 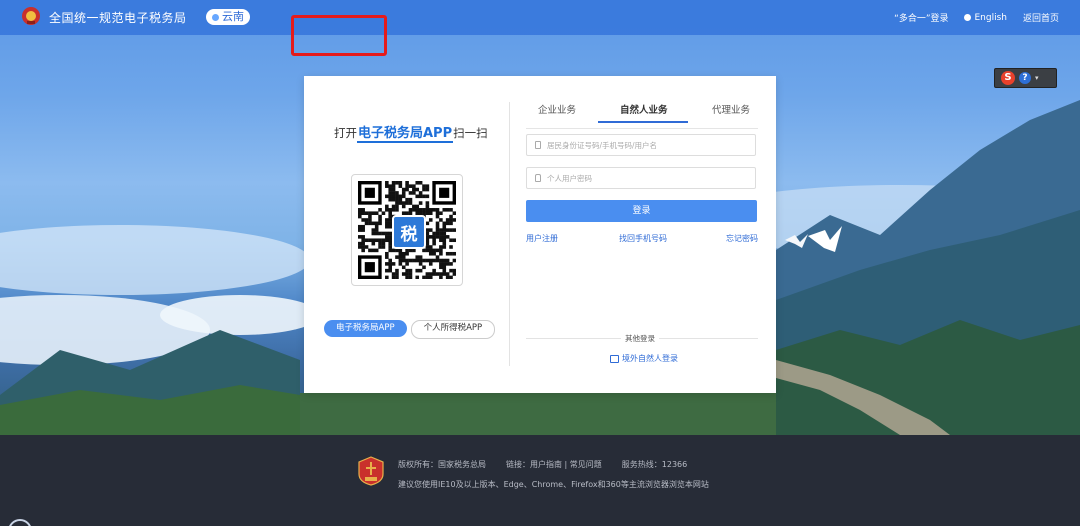 I want to click on tab-agent: 代理业务, so click(x=731, y=109).